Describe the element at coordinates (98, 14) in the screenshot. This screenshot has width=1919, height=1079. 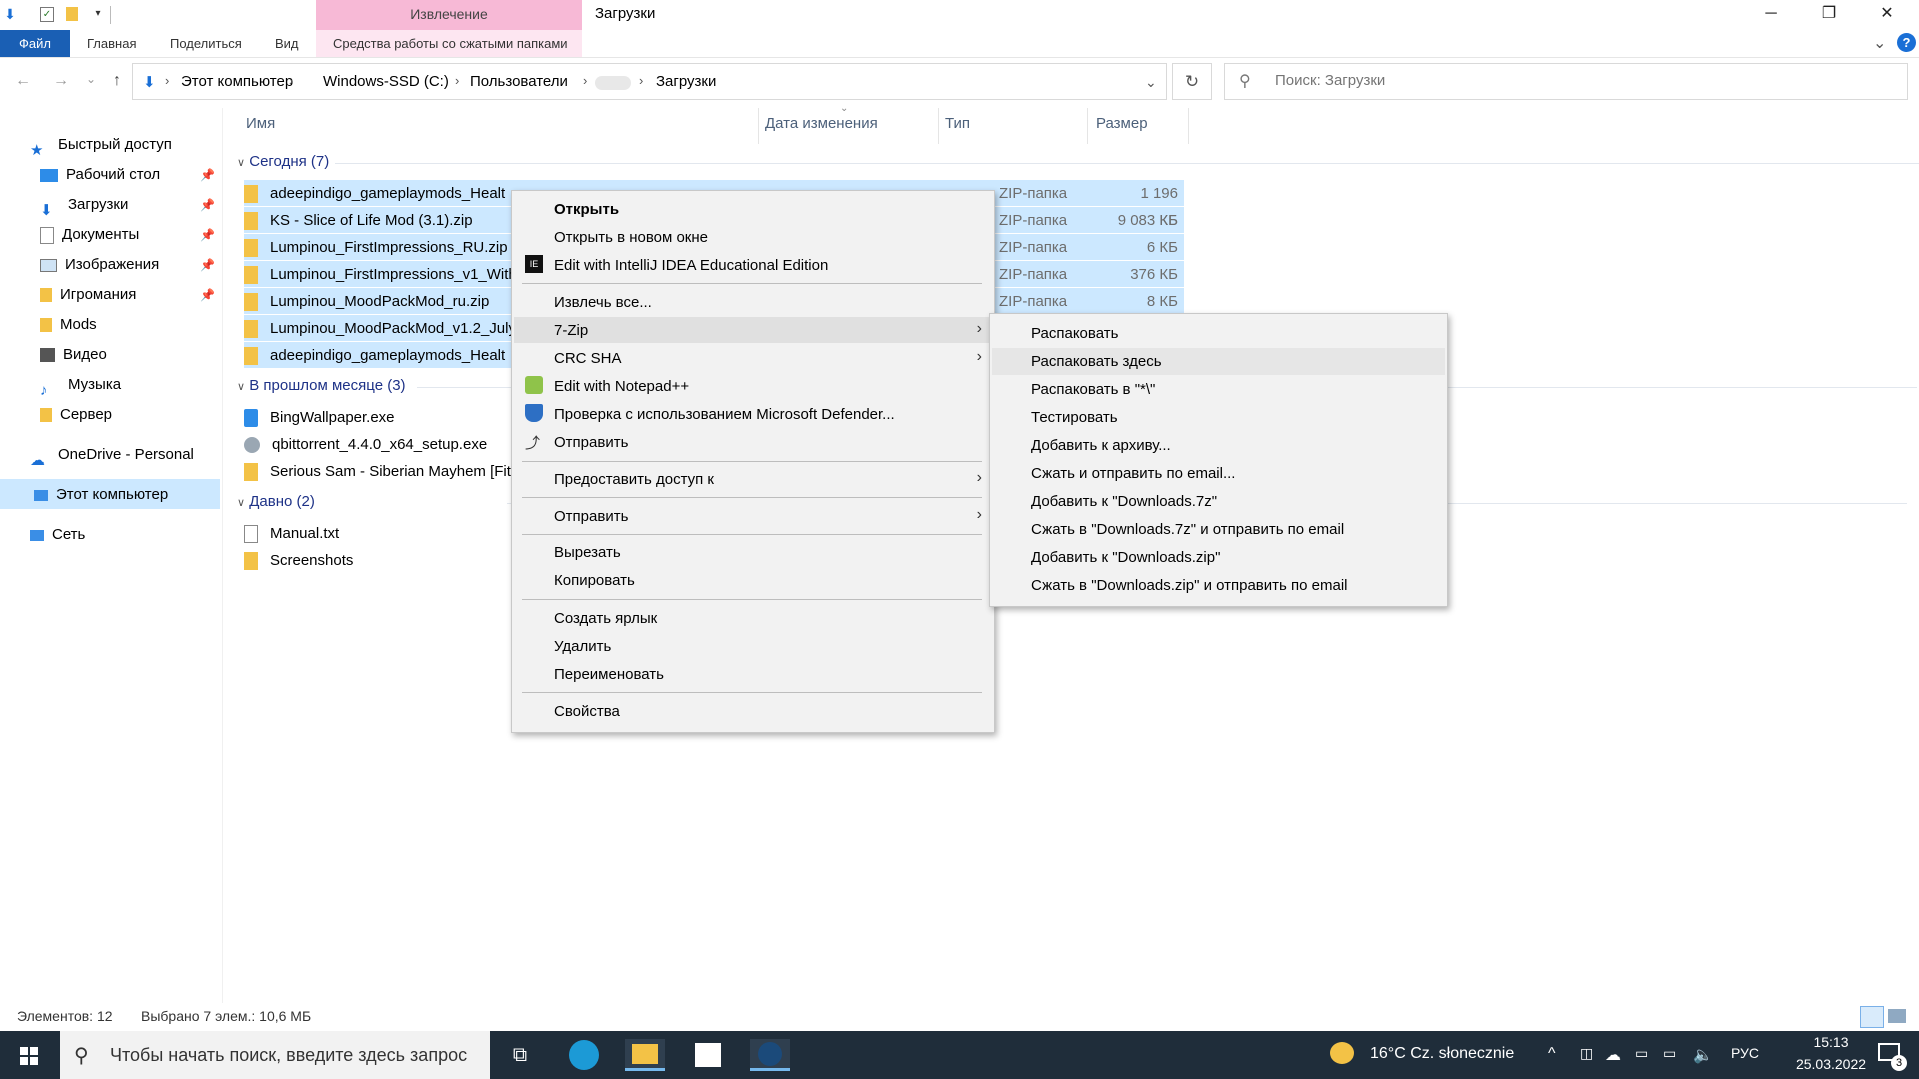
I see `customize-qat-icon: ▾` at that location.